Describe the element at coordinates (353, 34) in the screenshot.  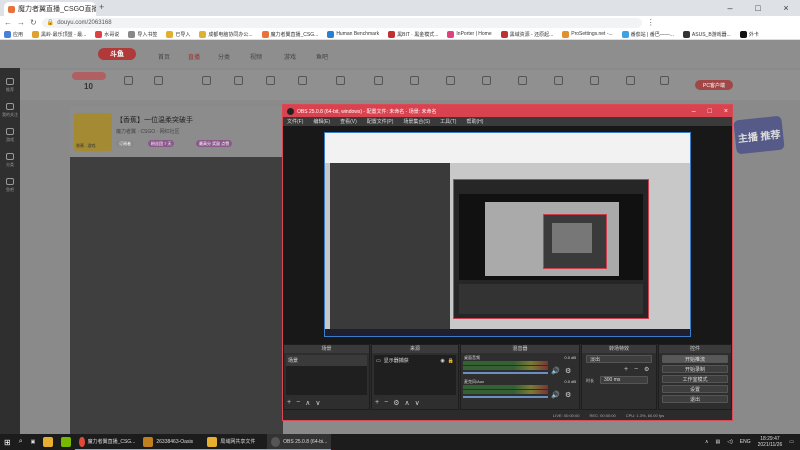
I see `bookmark-item: Human Benchmark` at that location.